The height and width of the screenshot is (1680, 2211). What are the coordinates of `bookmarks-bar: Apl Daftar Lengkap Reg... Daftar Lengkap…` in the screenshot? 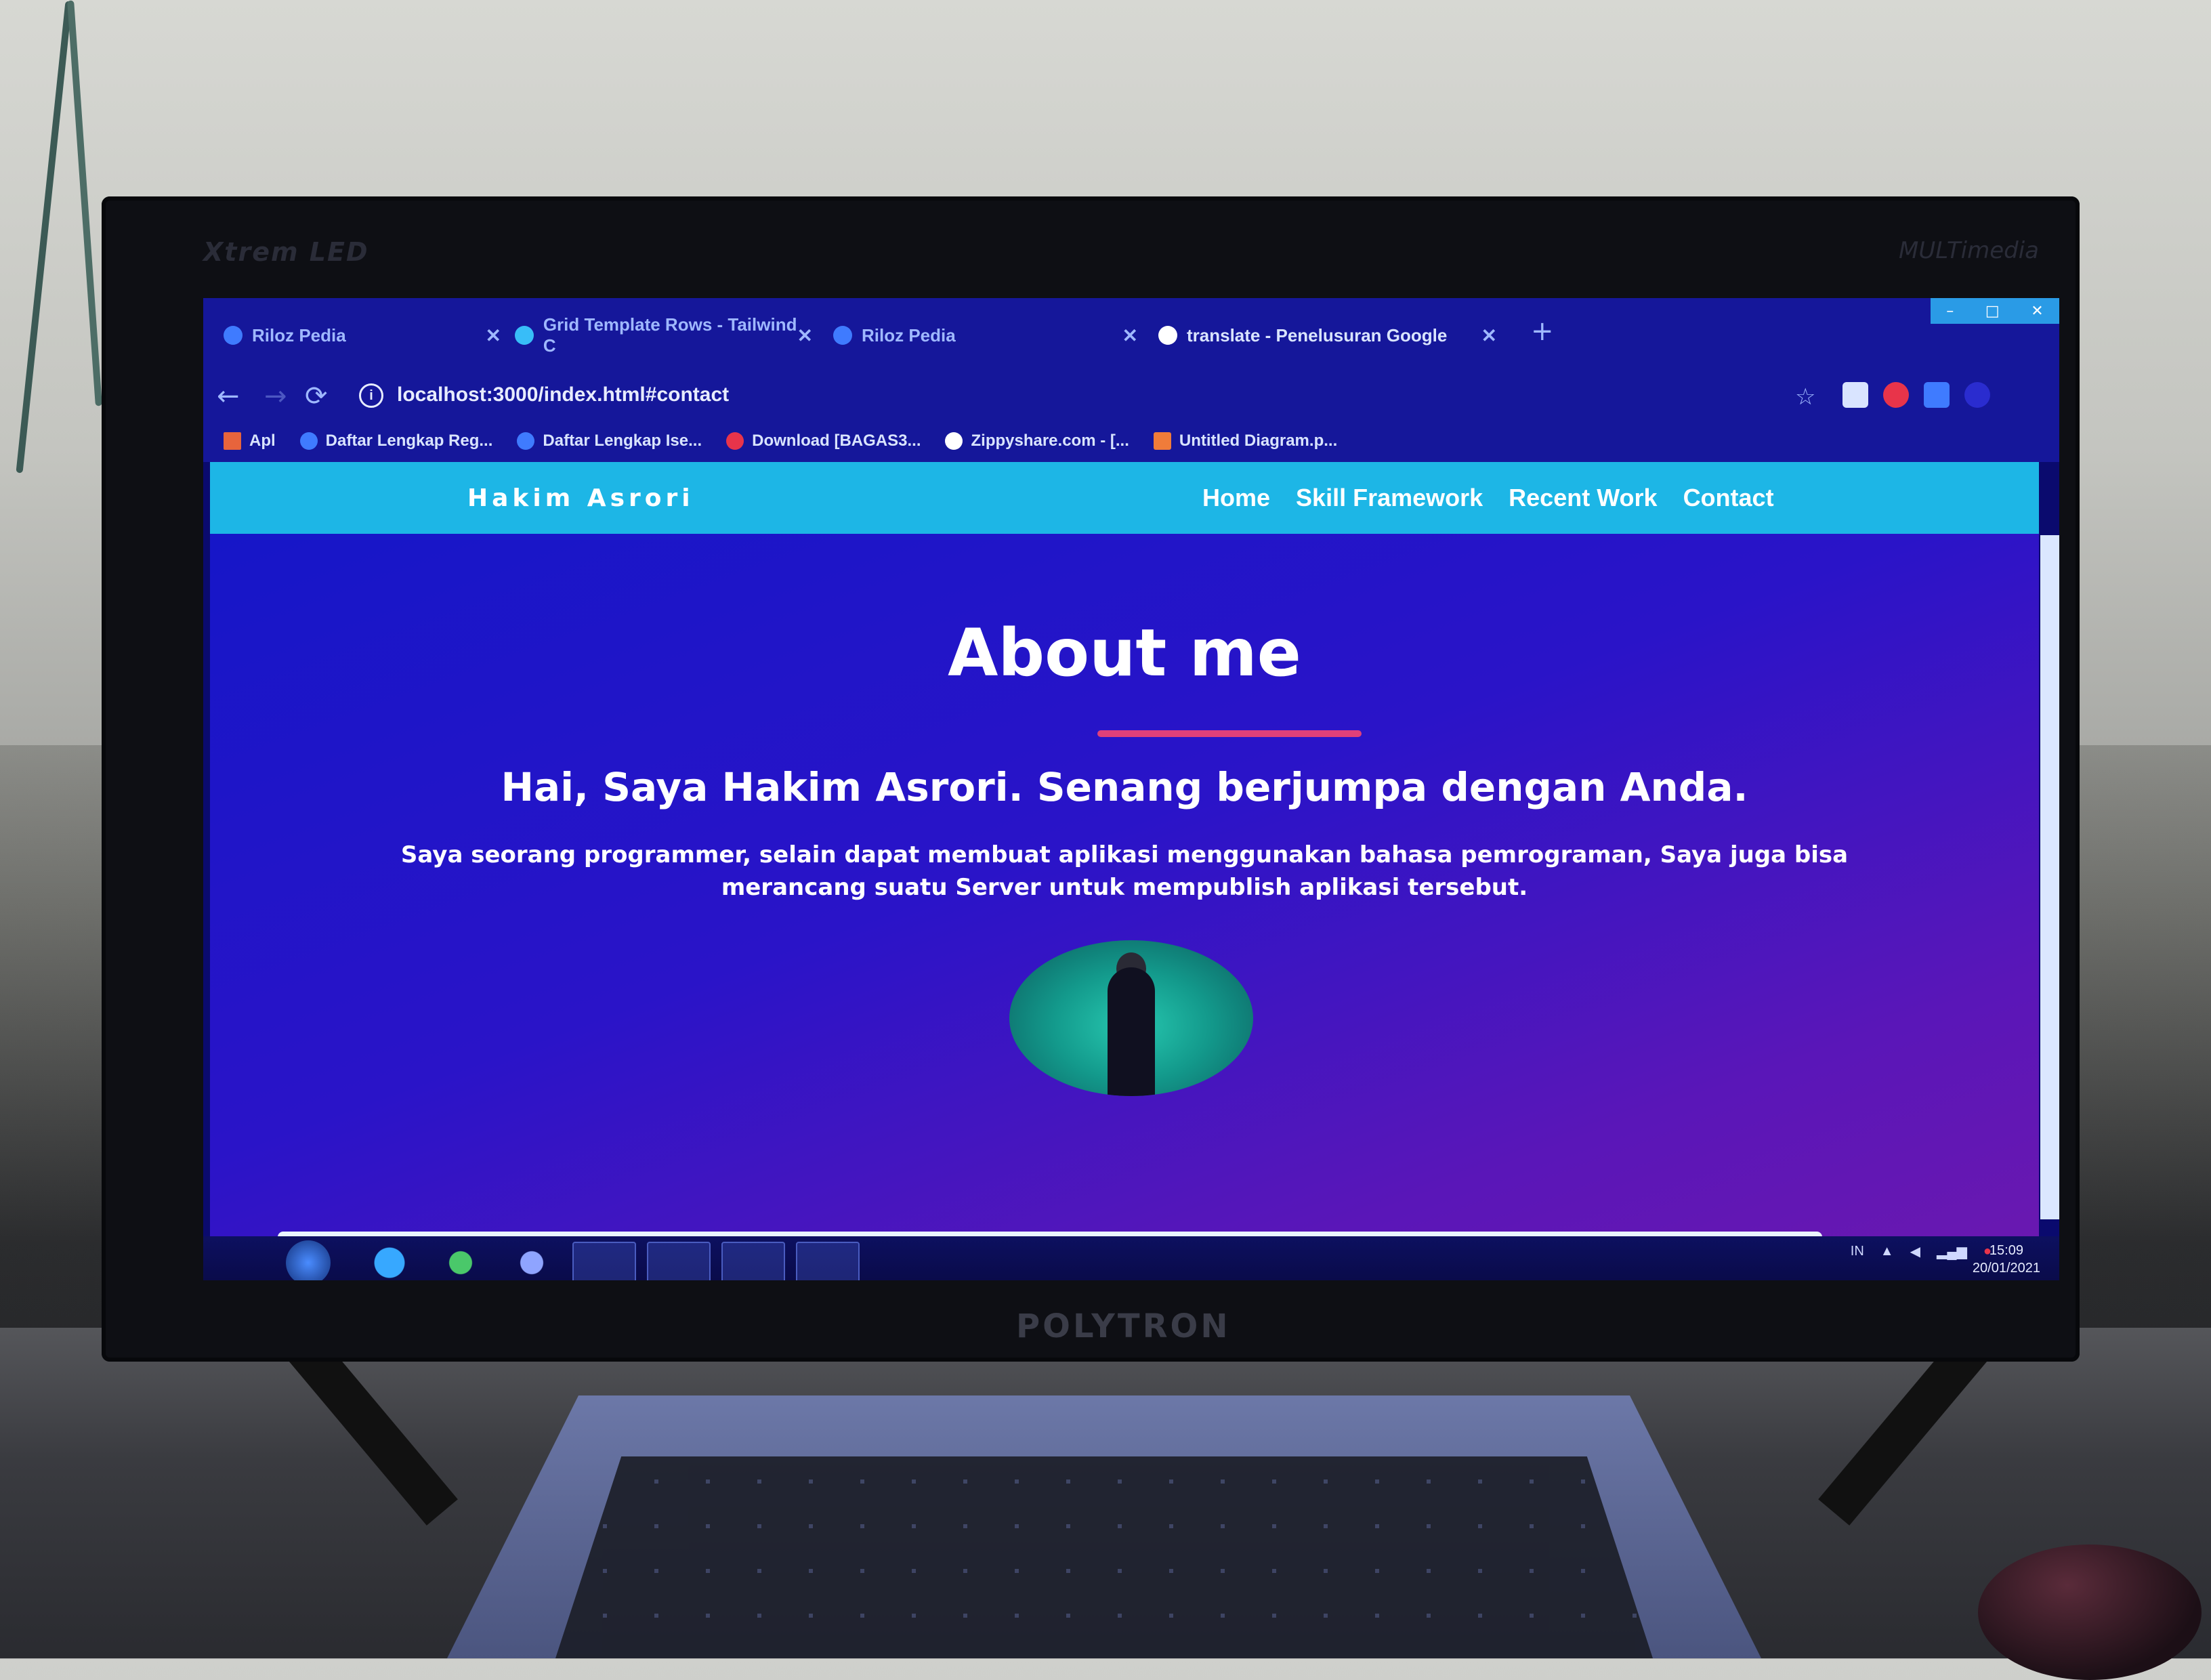 It's located at (1131, 441).